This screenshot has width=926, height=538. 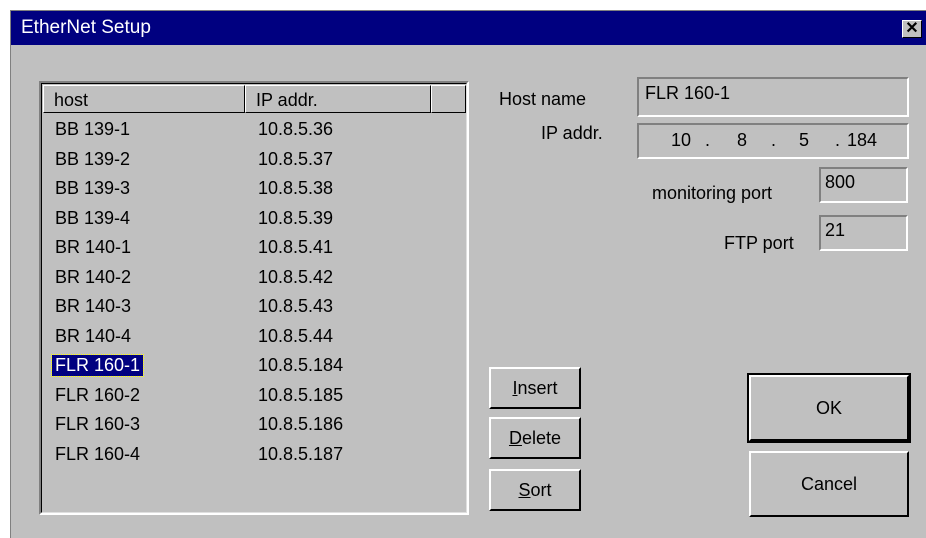 I want to click on ftp-port-label: FTP port, so click(x=759, y=243).